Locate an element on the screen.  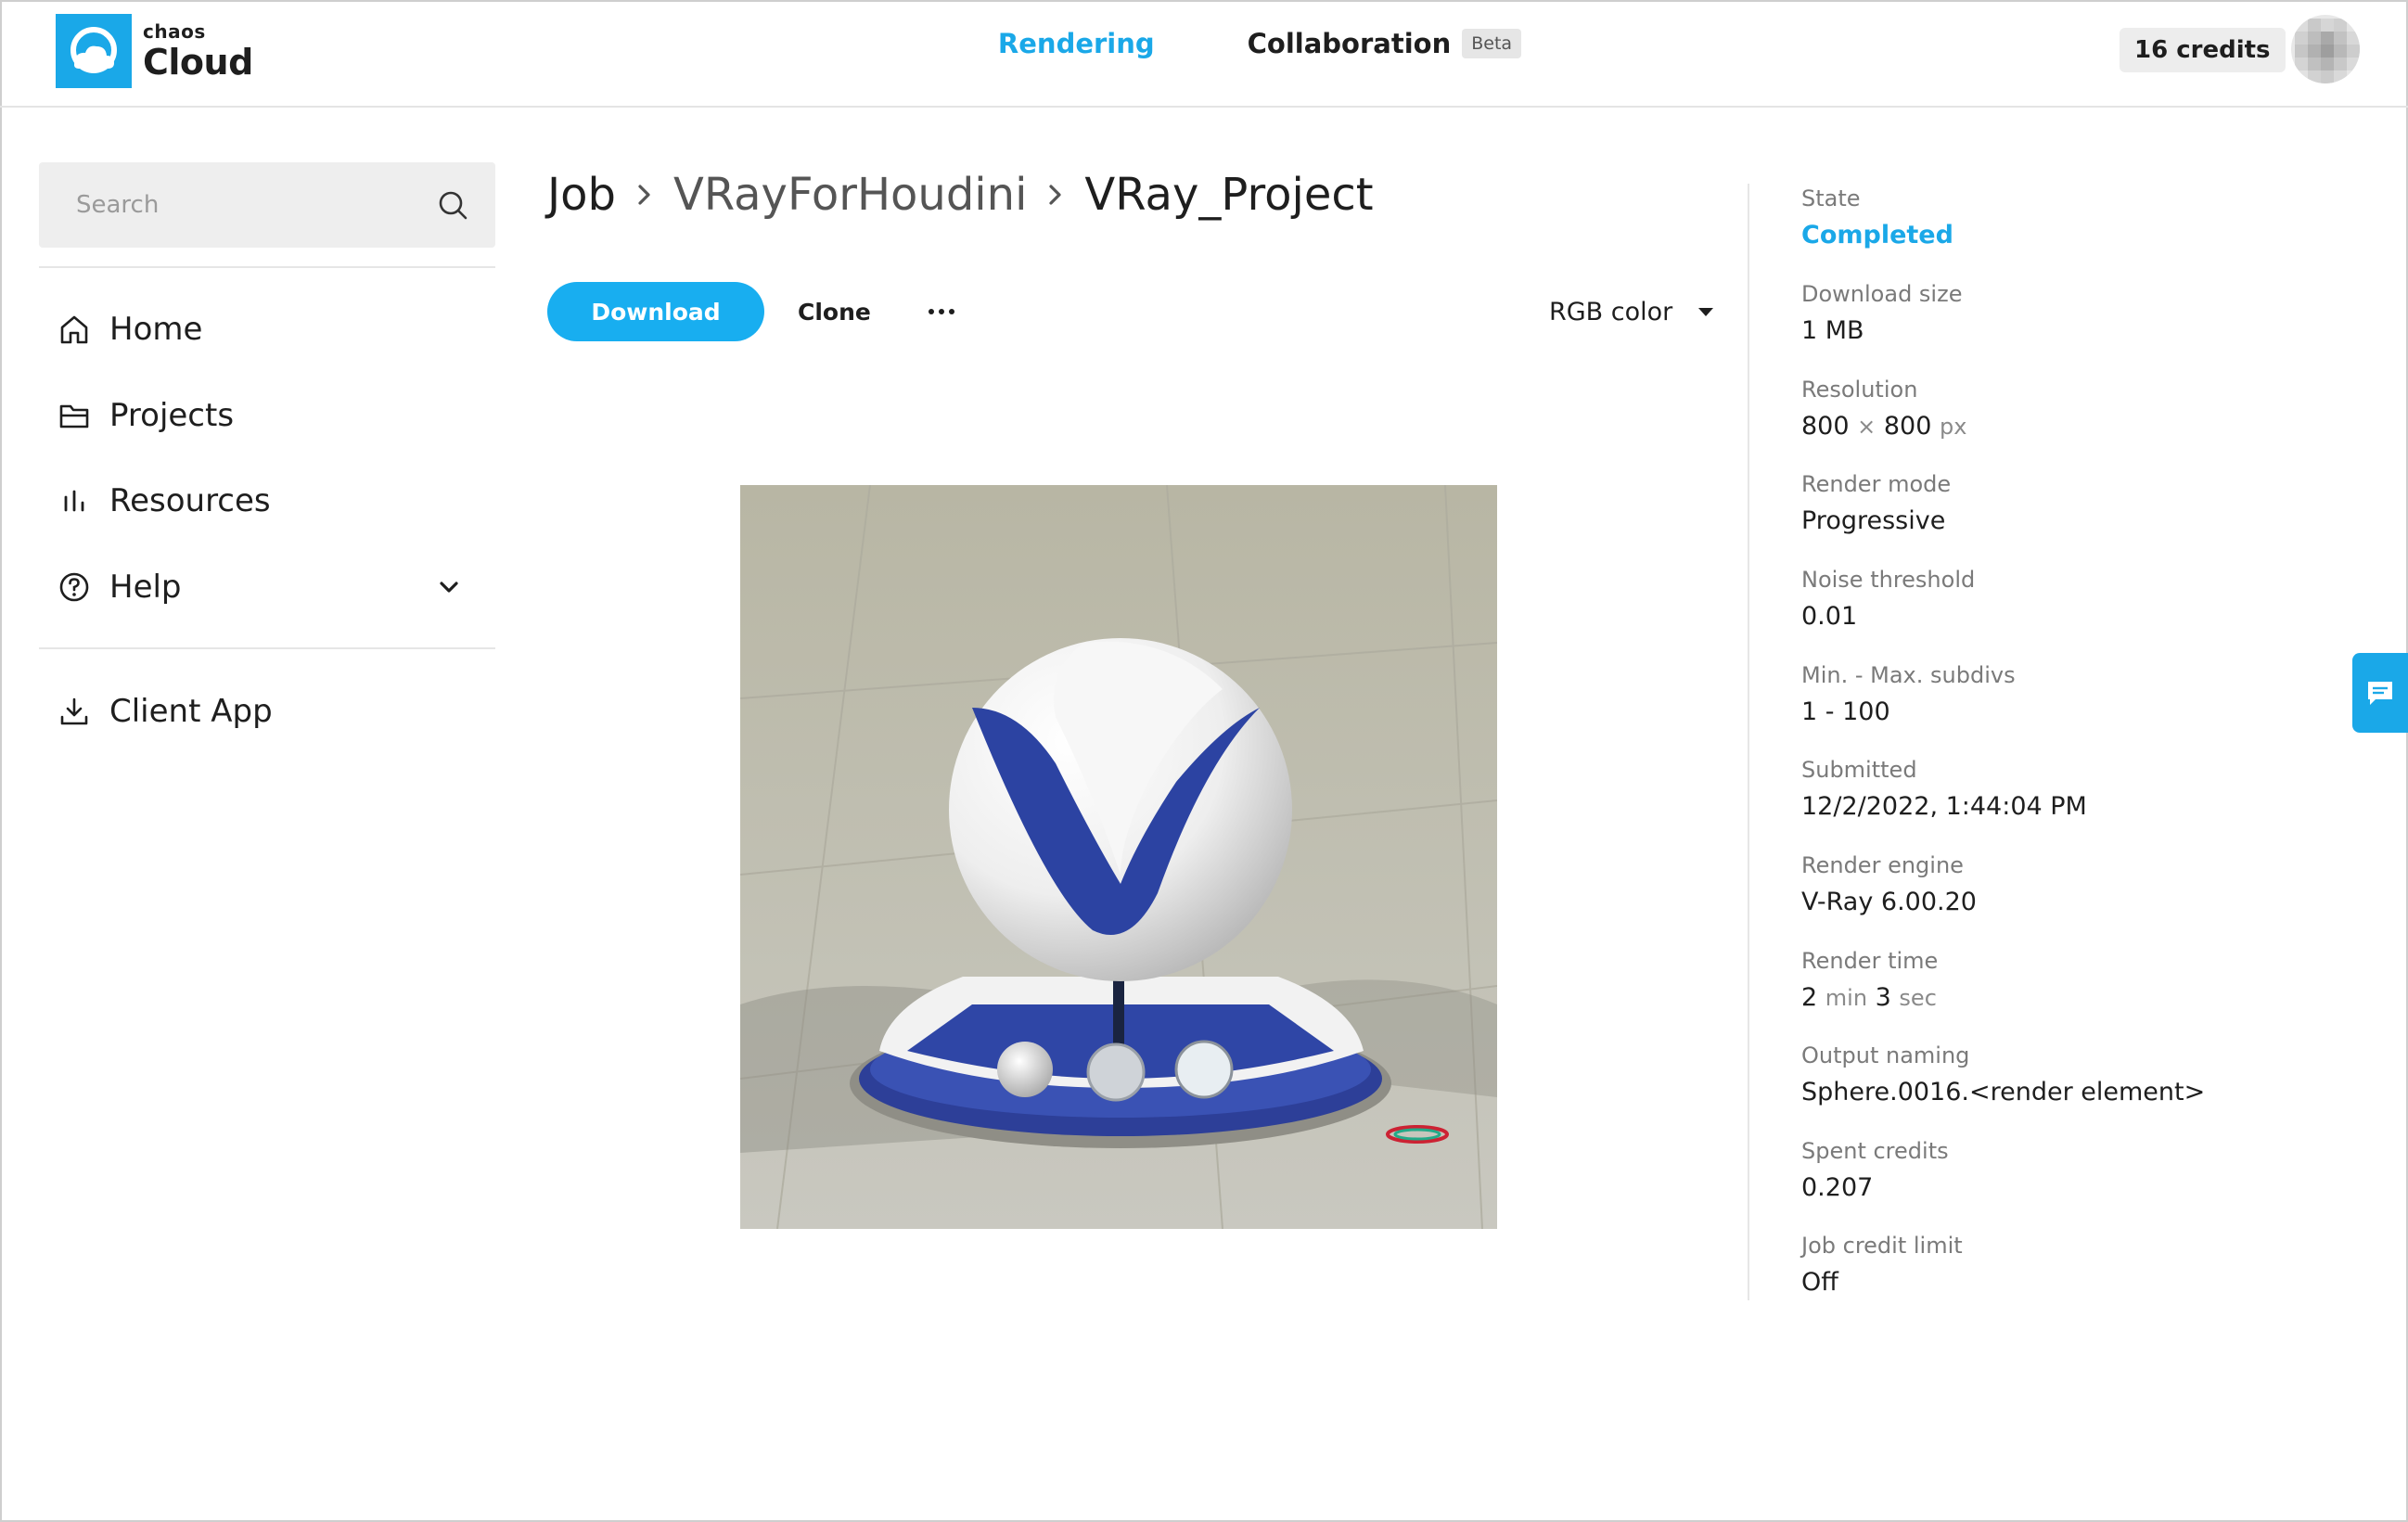
breadcrumb-job-name: VRay_Project is located at coordinates (1229, 195).